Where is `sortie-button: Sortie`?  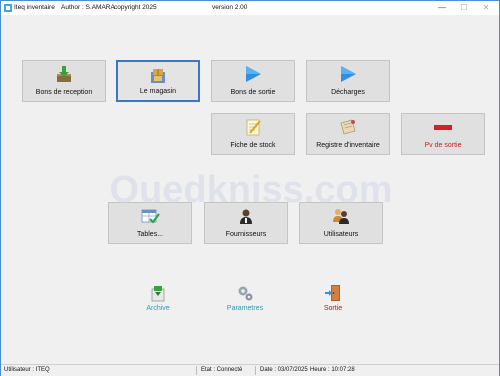 sortie-button: Sortie is located at coordinates (333, 304).